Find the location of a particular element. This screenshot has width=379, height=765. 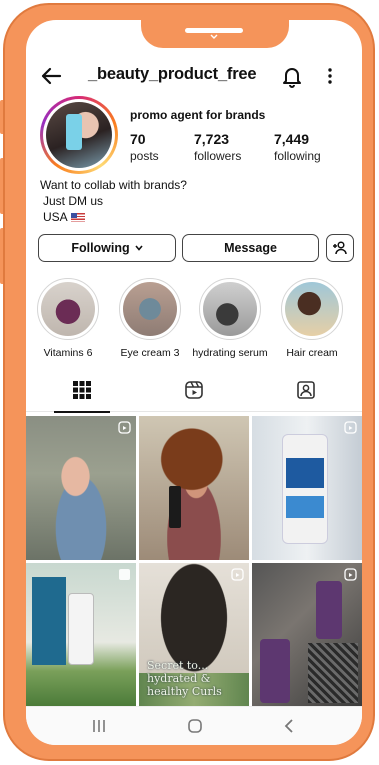

top-bar: _beauty_product_free is located at coordinates (194, 76).